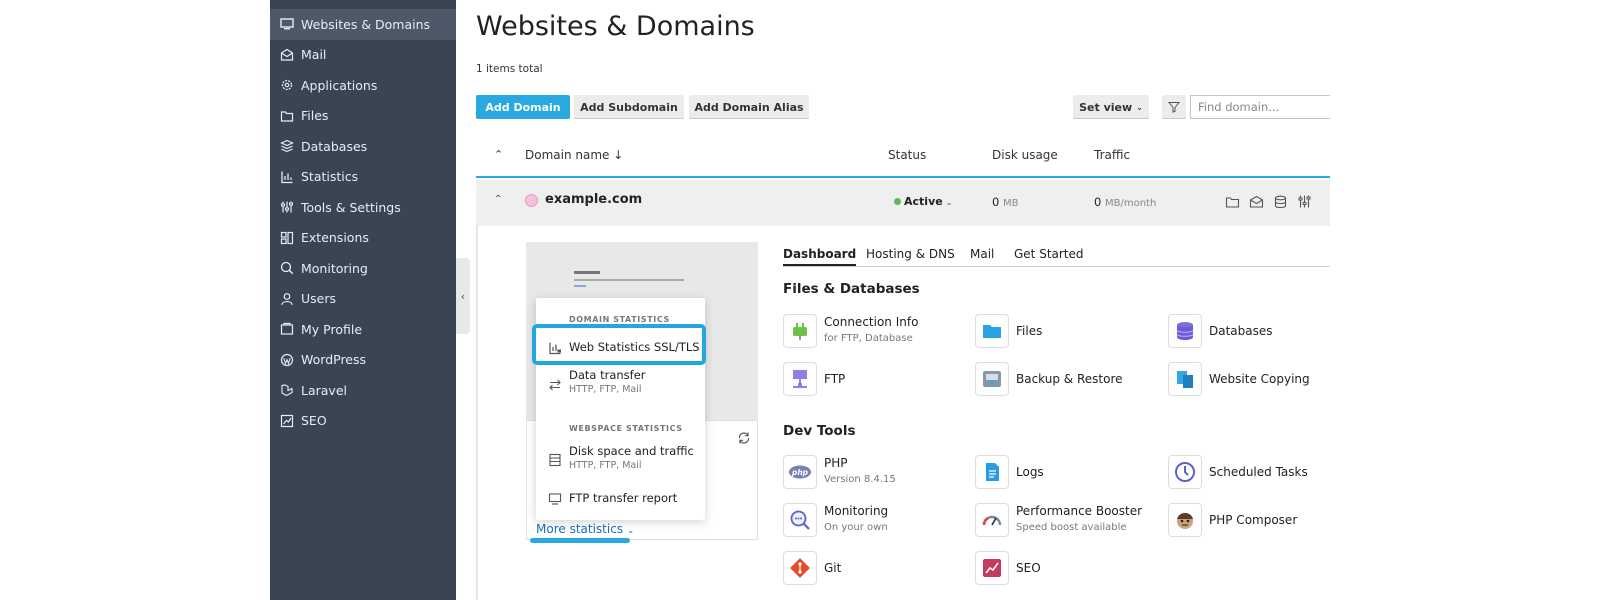 The image size is (1600, 600). Describe the element at coordinates (555, 460) in the screenshot. I see `server-icon` at that location.